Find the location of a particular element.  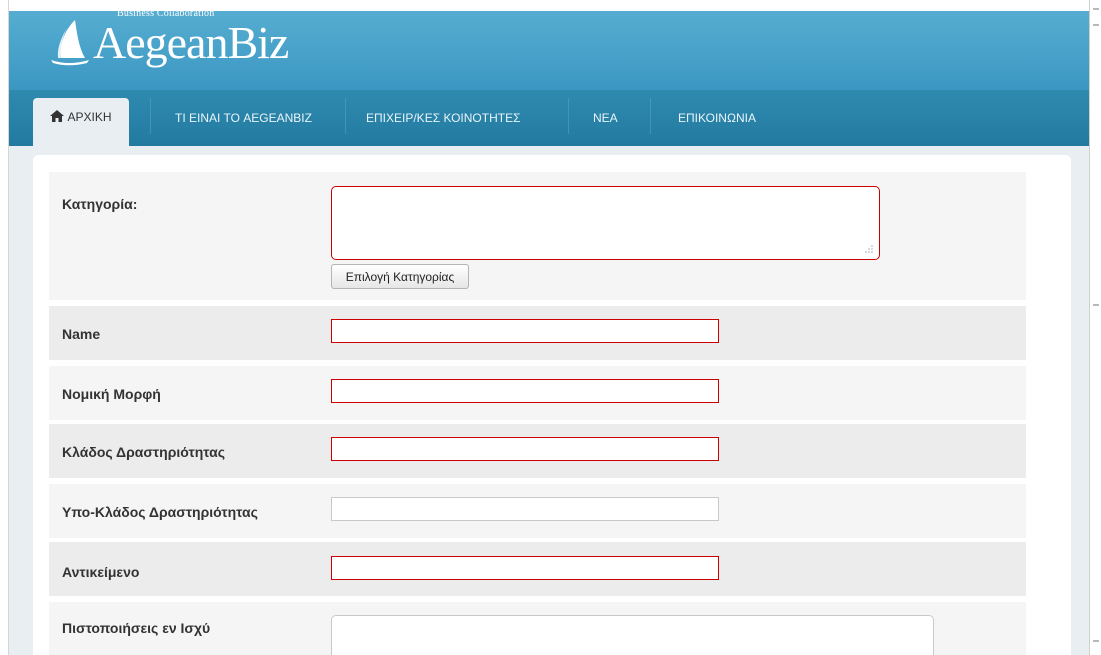

certifications-textarea is located at coordinates (632, 635).